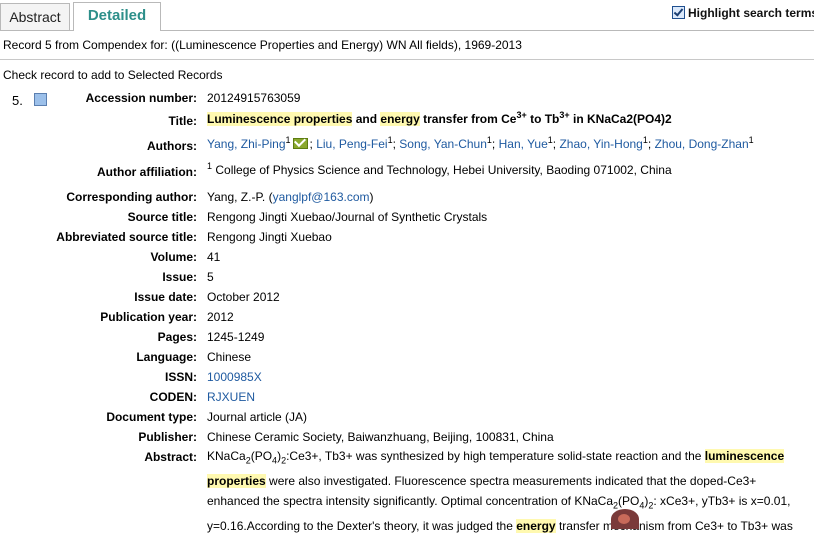  What do you see at coordinates (220, 317) in the screenshot?
I see `pub-year-value: 2012` at bounding box center [220, 317].